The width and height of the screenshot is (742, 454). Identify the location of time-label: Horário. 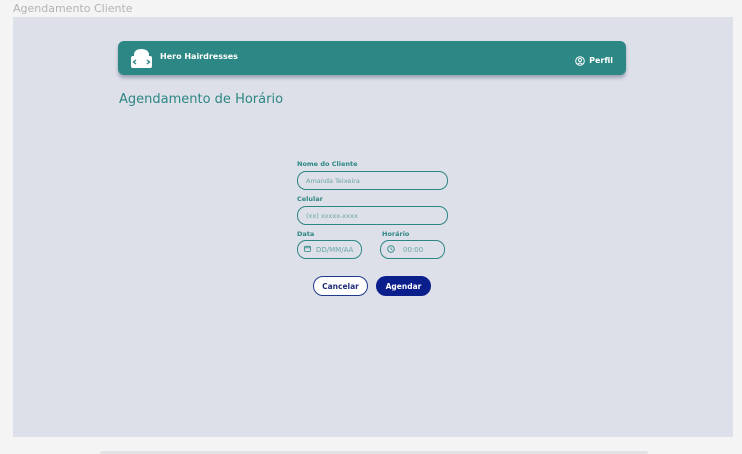
(396, 234).